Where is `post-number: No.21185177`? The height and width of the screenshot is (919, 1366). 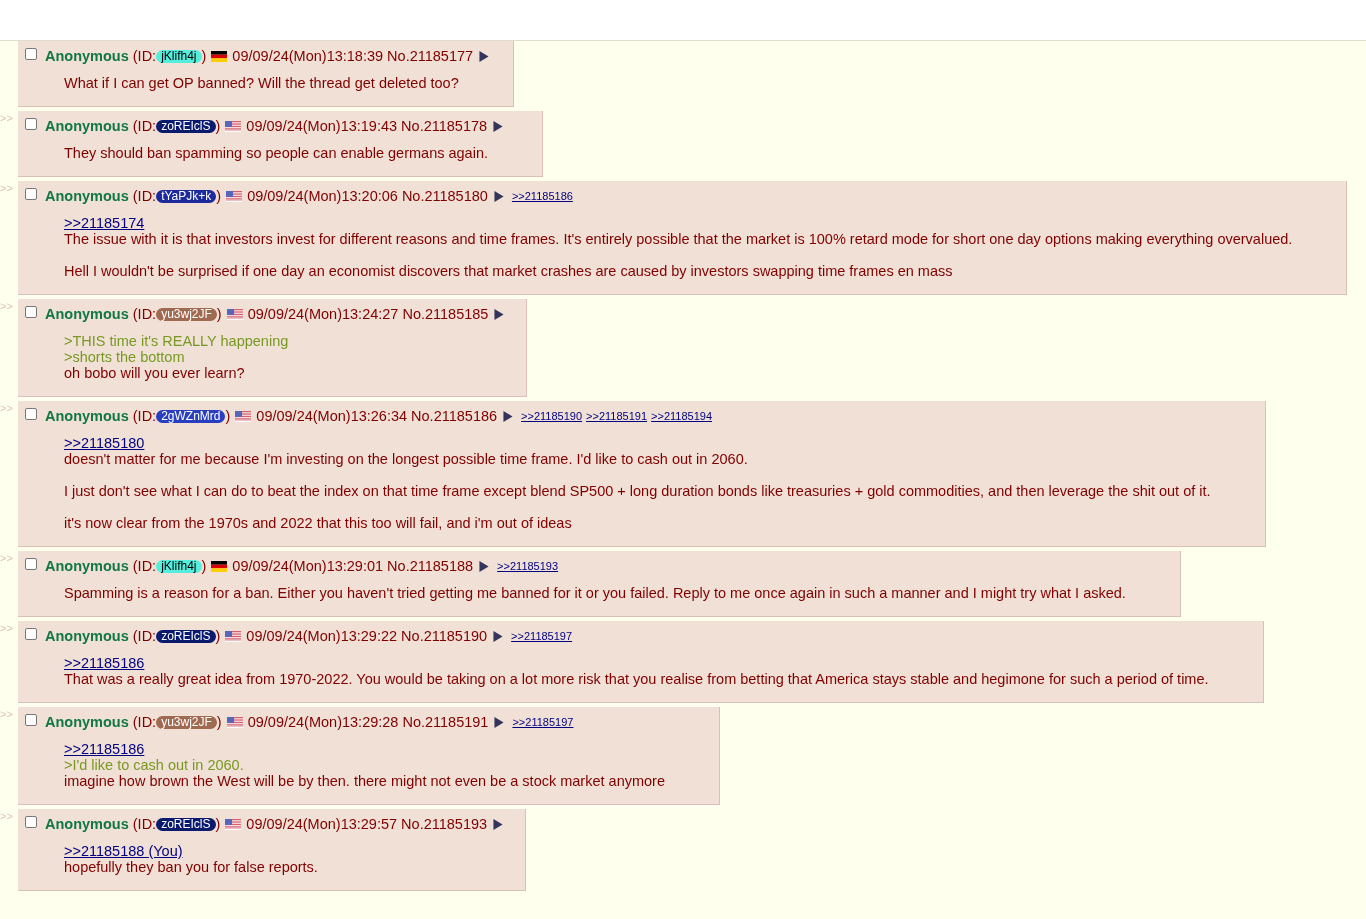 post-number: No.21185177 is located at coordinates (430, 56).